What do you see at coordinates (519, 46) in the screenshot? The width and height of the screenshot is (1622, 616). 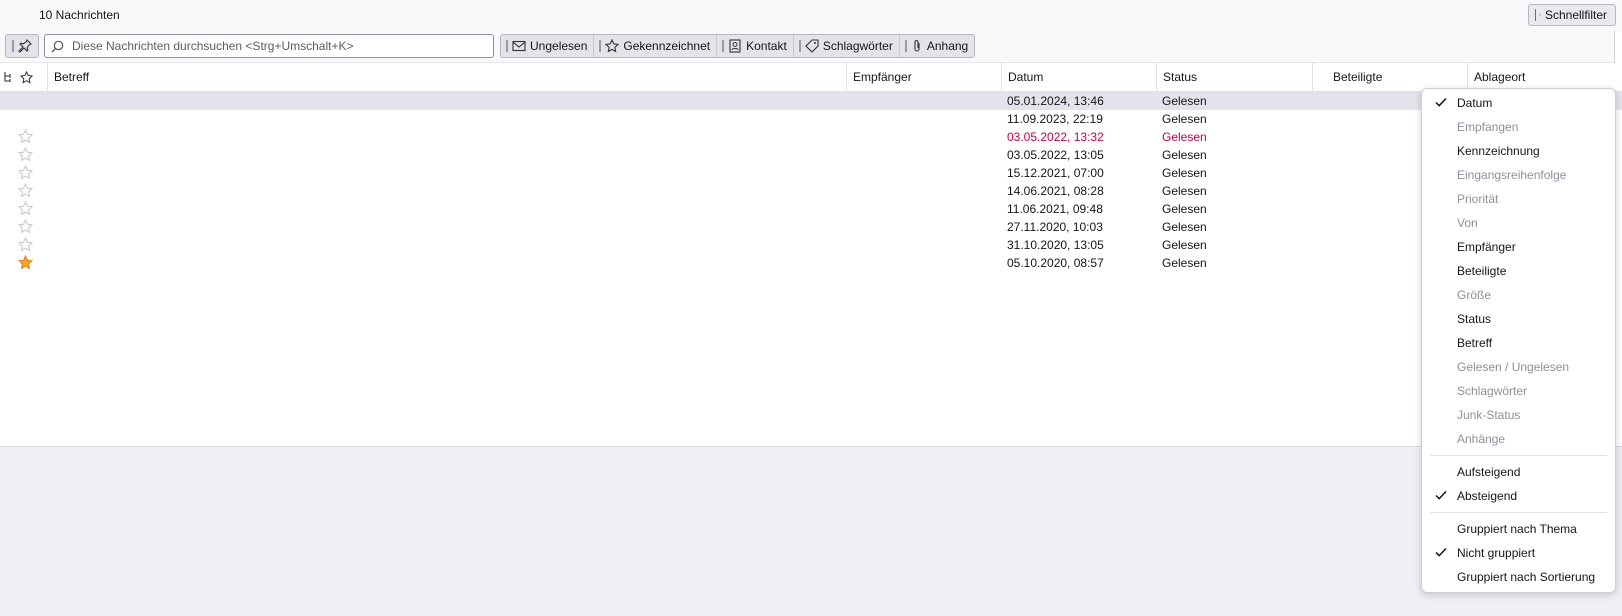 I see `envelope-icon` at bounding box center [519, 46].